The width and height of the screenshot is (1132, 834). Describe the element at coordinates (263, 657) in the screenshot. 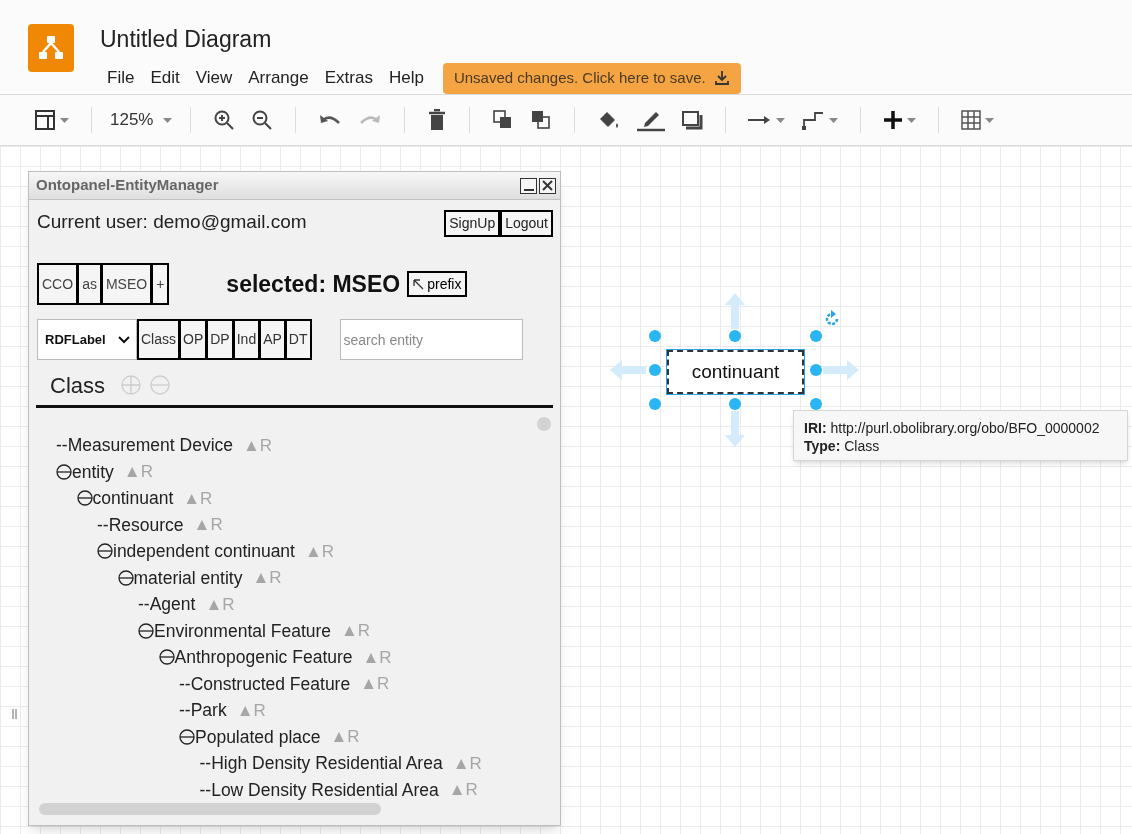

I see `tree-item-label: Anthropogenic Feature` at that location.